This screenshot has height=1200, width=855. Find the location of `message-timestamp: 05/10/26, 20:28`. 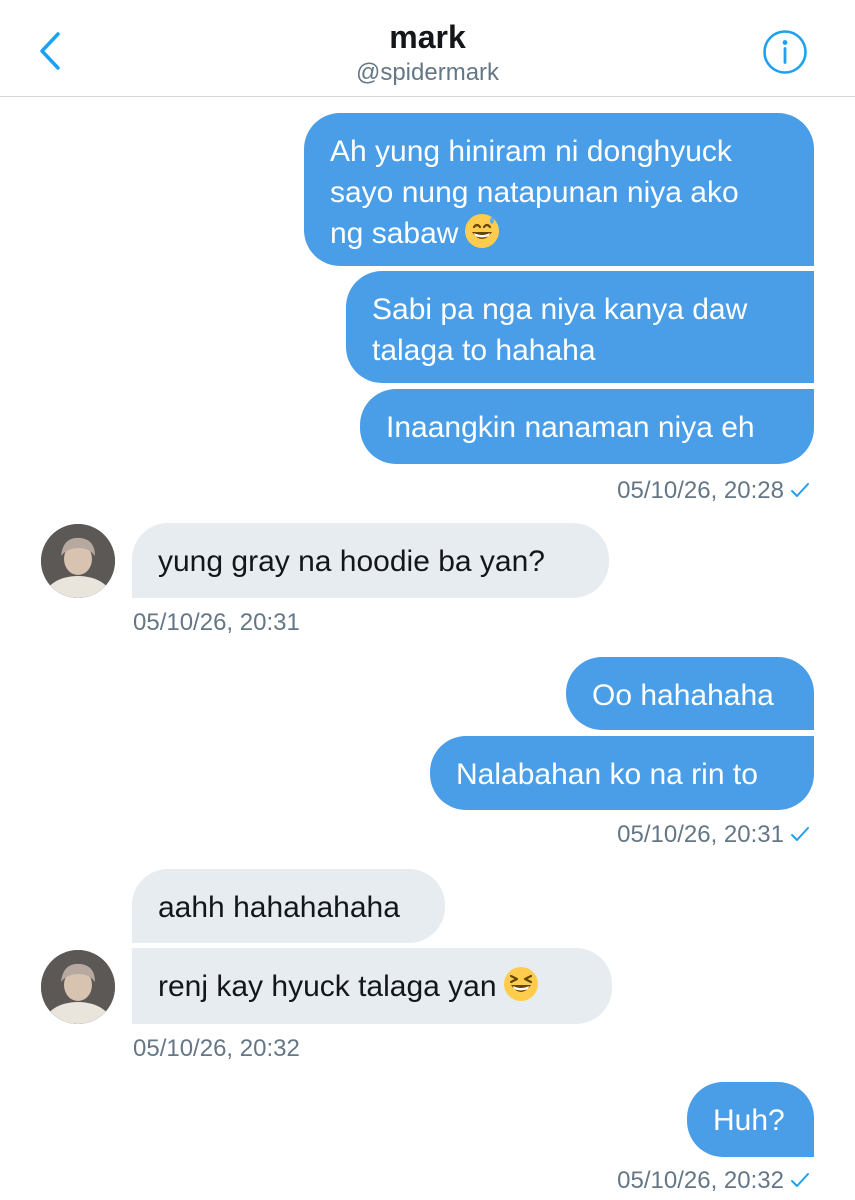

message-timestamp: 05/10/26, 20:28 is located at coordinates (713, 492).